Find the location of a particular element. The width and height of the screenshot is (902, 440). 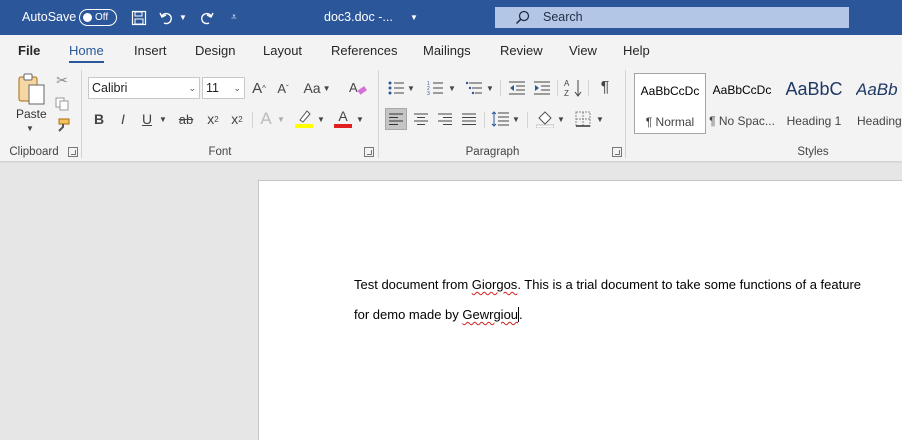

increase-indent-icon is located at coordinates (542, 88).